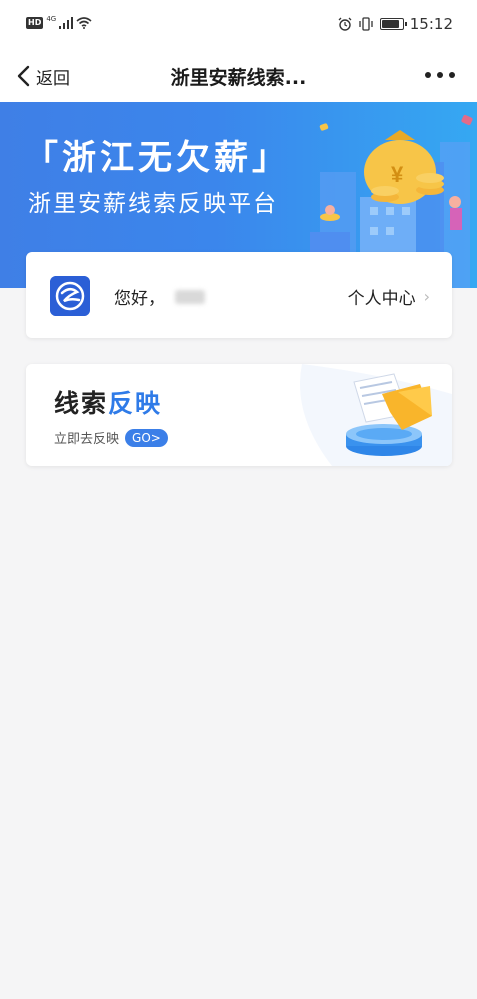  Describe the element at coordinates (345, 24) in the screenshot. I see `alarm-icon` at that location.